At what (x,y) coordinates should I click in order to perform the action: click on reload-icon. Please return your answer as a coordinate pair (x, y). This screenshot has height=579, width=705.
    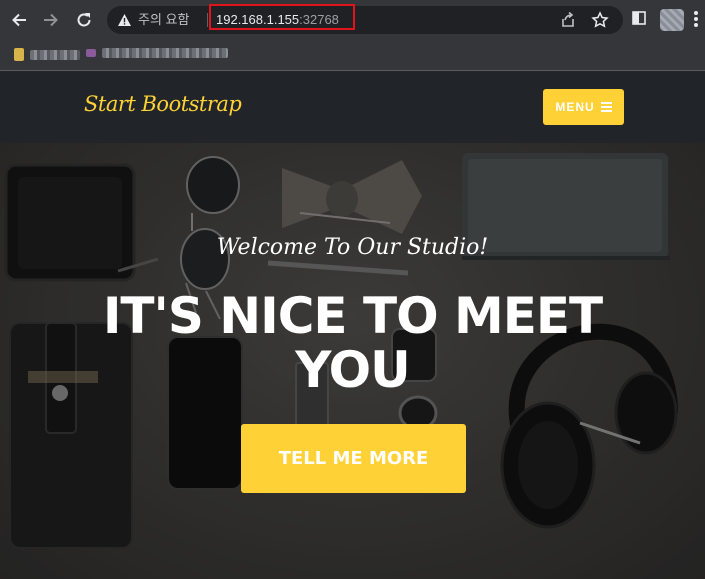
    Looking at the image, I should click on (84, 20).